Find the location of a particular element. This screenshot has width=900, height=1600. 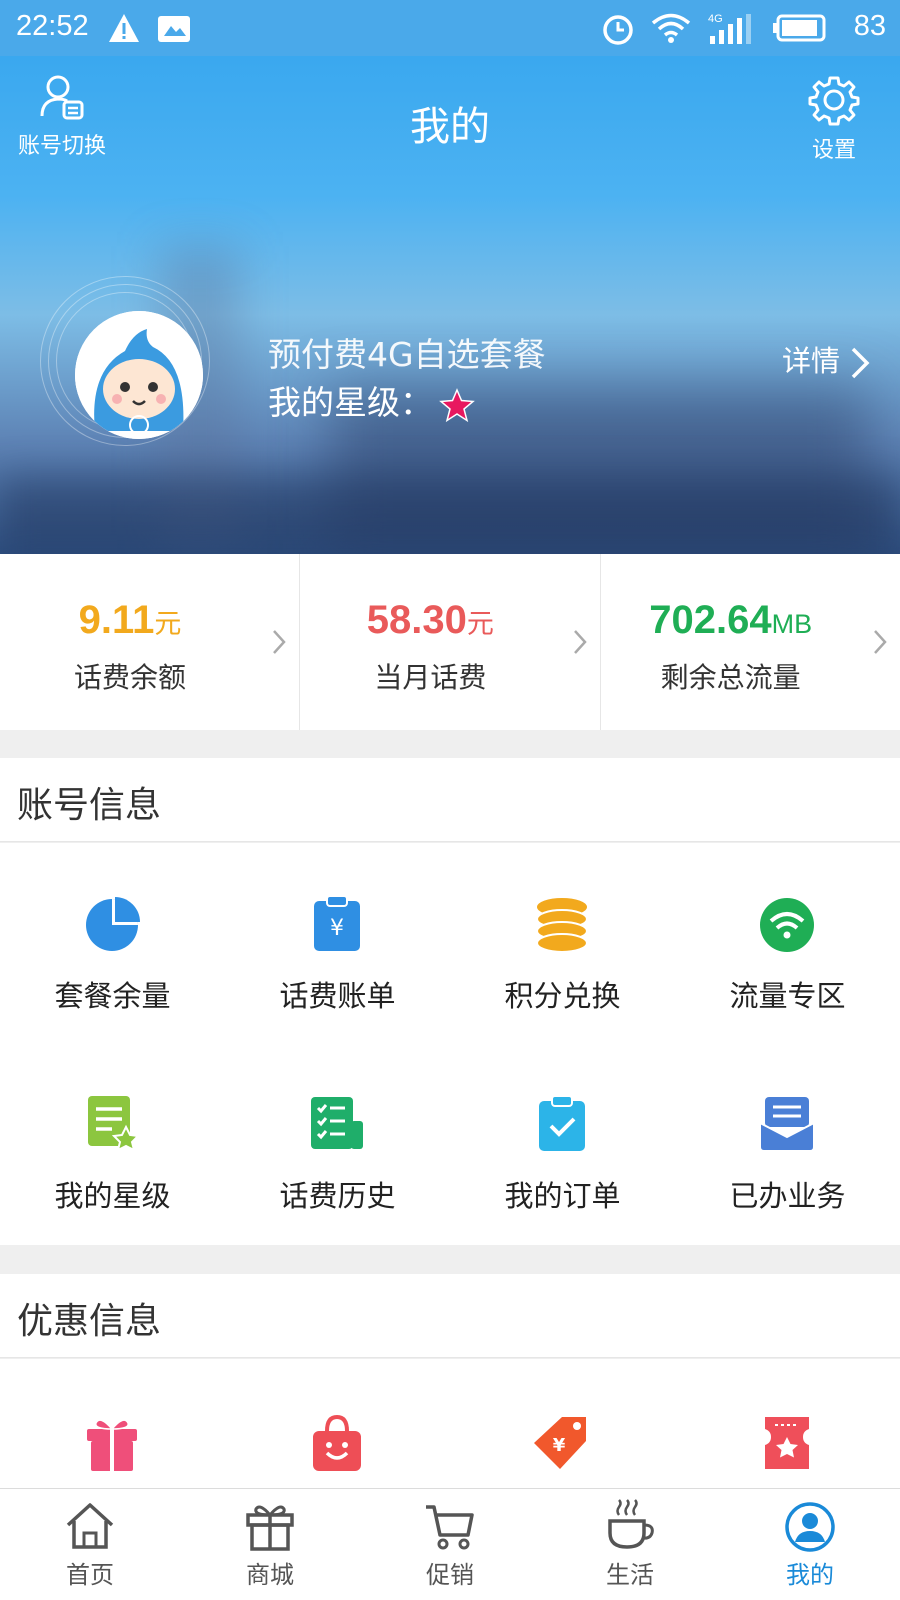

status-bar: 22:52 4G 83 is located at coordinates (450, 28).